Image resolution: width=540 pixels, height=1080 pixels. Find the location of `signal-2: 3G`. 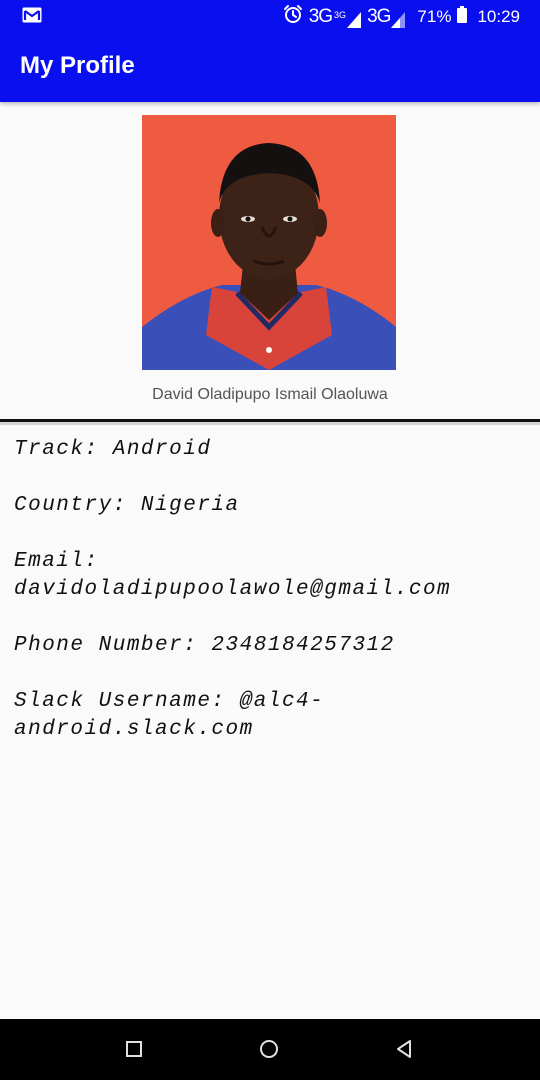

signal-2: 3G is located at coordinates (386, 16).